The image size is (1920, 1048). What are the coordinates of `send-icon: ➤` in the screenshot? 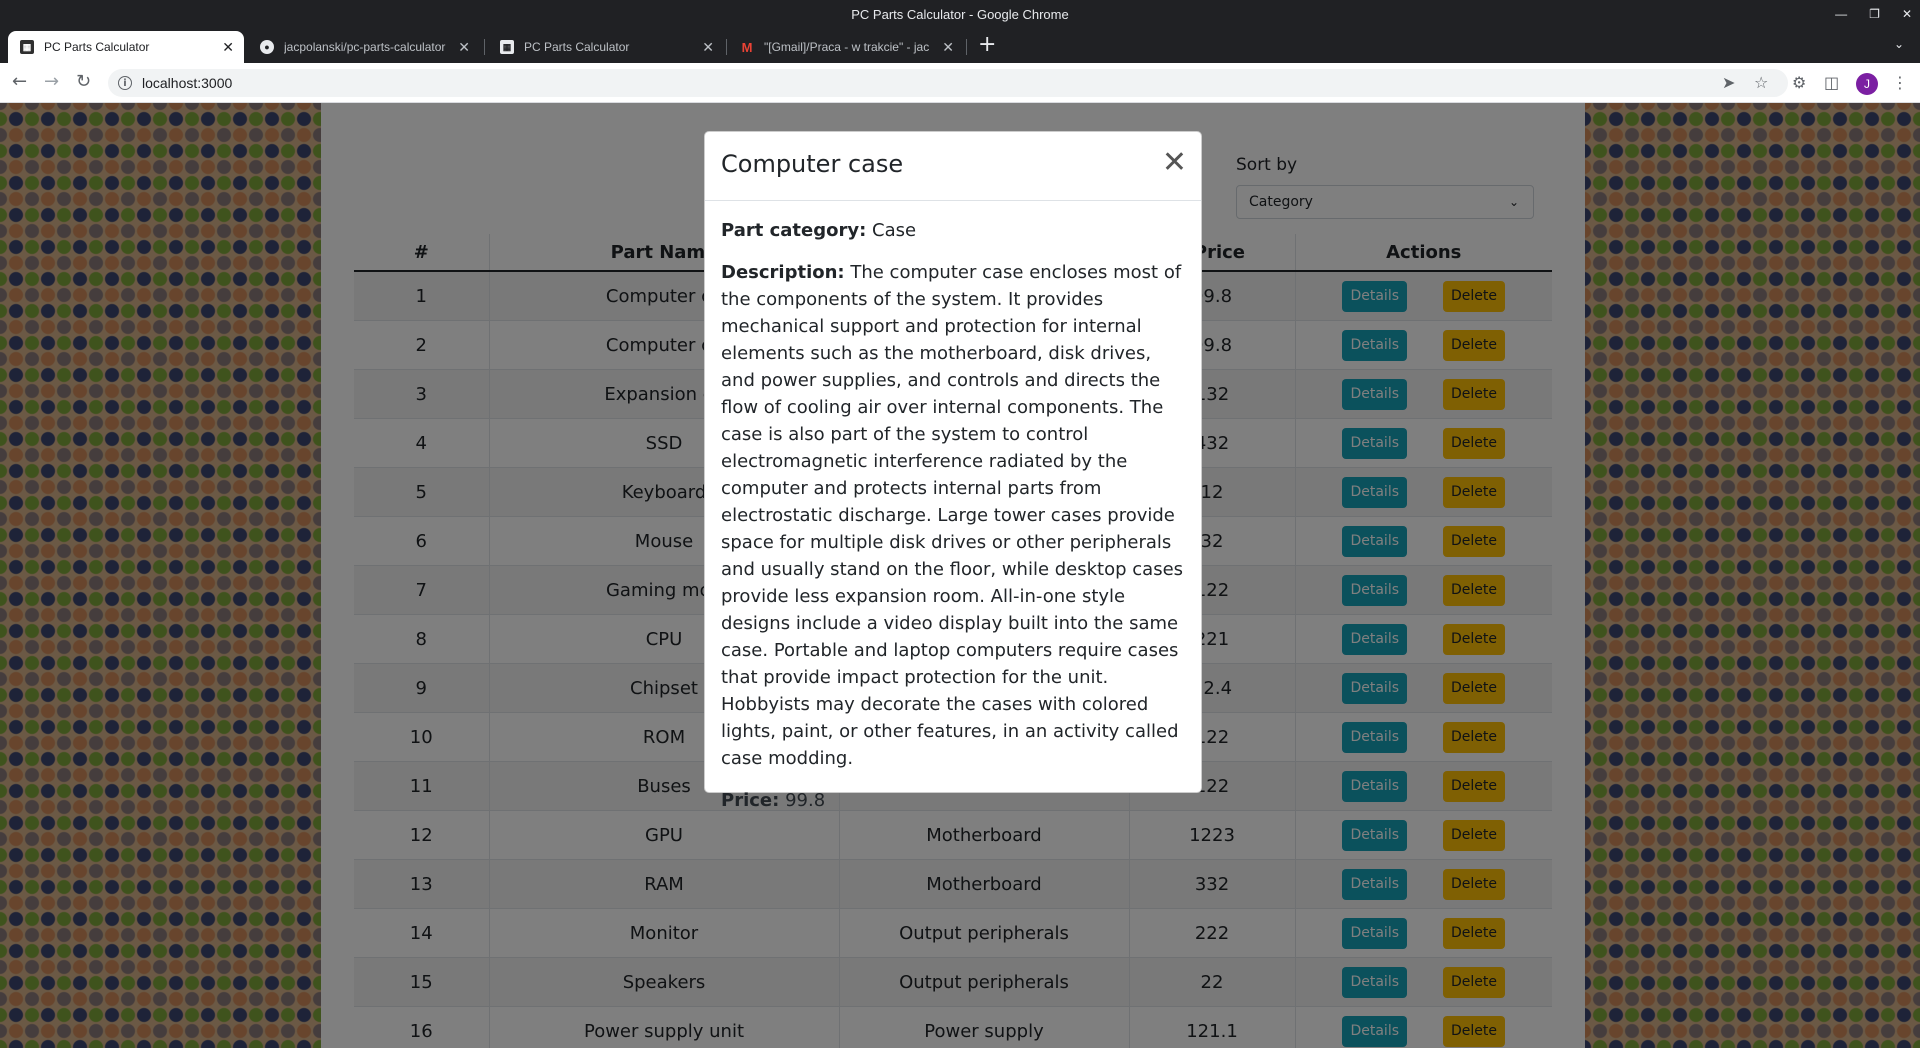 It's located at (1728, 82).